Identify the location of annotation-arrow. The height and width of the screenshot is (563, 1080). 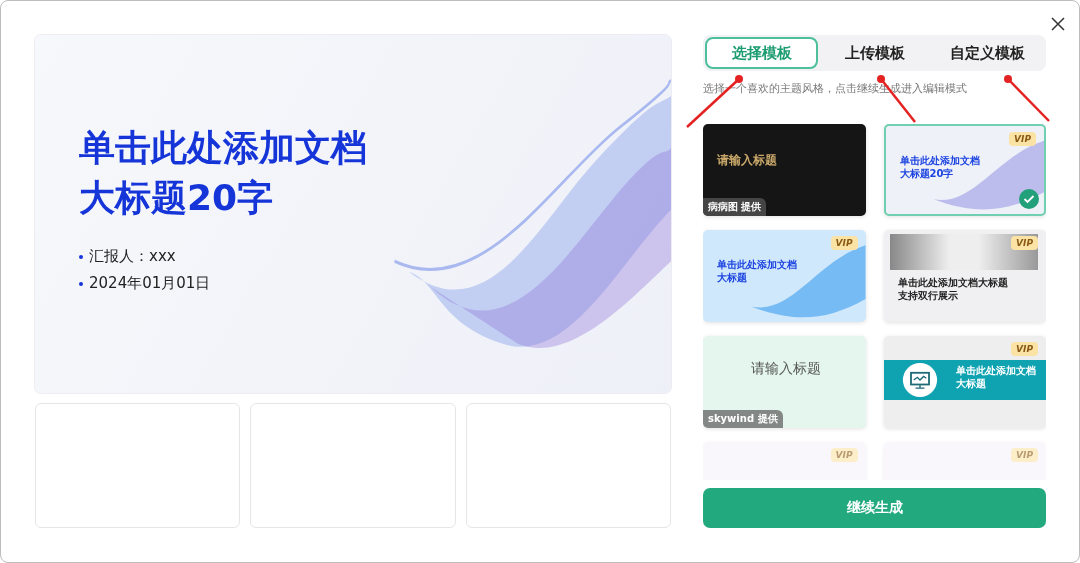
(1027, 98).